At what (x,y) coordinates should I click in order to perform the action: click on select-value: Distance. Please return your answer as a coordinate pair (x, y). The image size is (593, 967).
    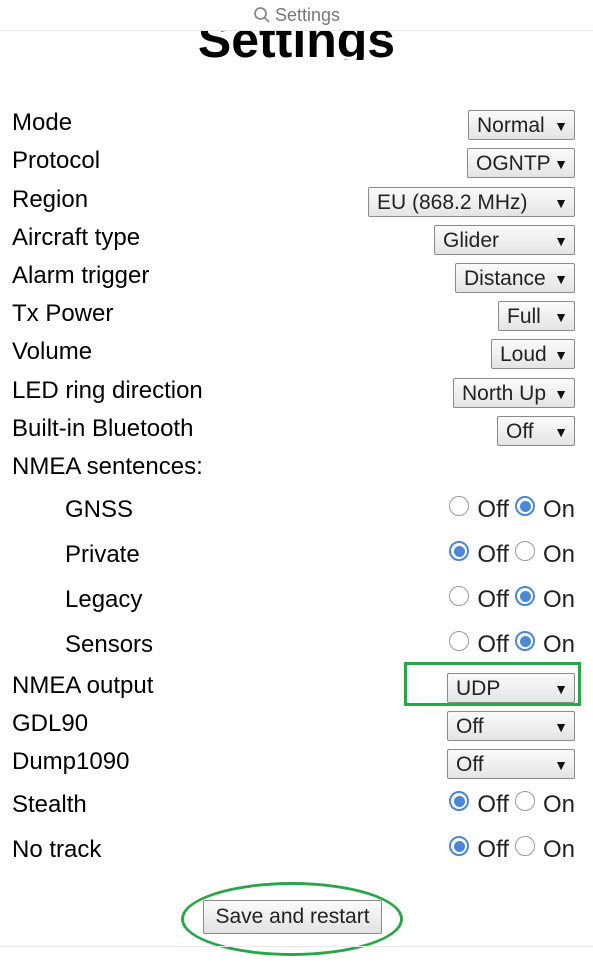
    Looking at the image, I should click on (505, 278).